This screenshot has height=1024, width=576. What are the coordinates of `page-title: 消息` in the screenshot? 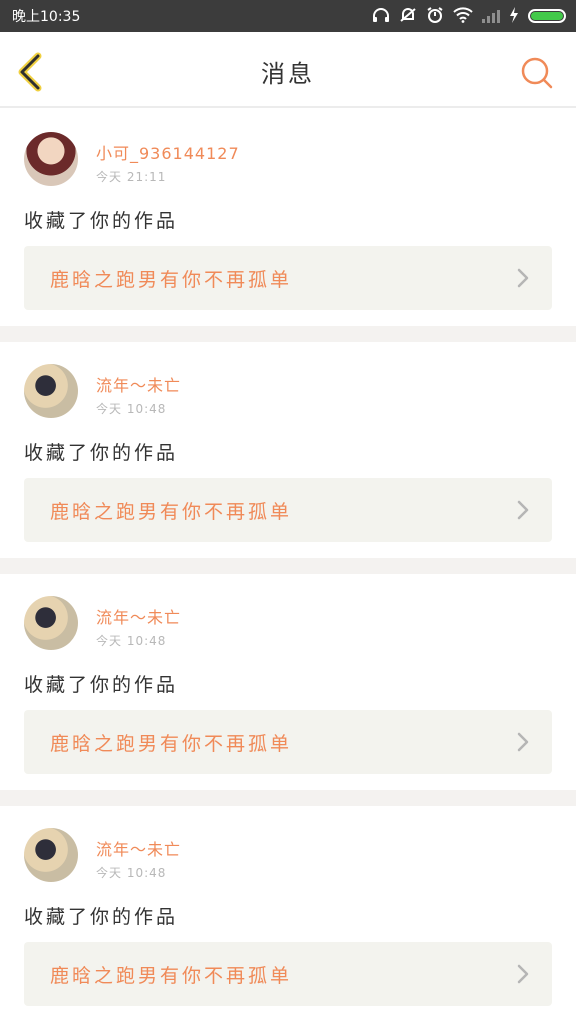 It's located at (288, 74).